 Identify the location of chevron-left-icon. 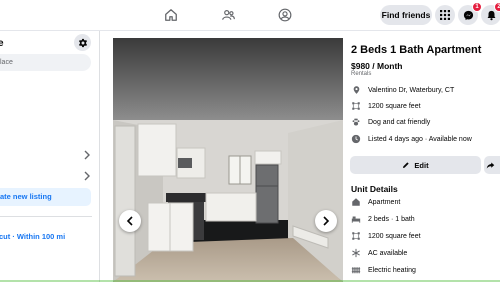
(129, 221).